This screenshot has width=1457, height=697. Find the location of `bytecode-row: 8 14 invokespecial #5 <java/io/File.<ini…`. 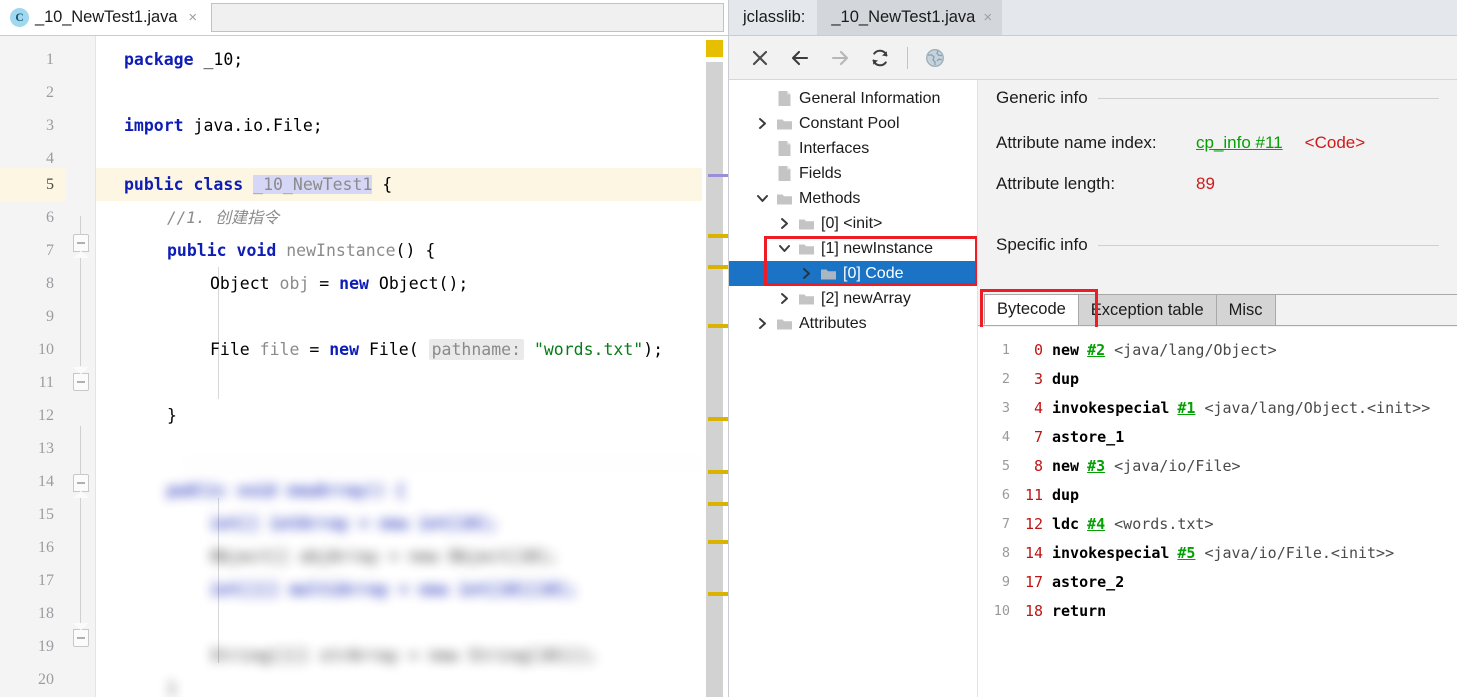

bytecode-row: 8 14 invokespecial #5 <java/io/File.<ini… is located at coordinates (1217, 552).